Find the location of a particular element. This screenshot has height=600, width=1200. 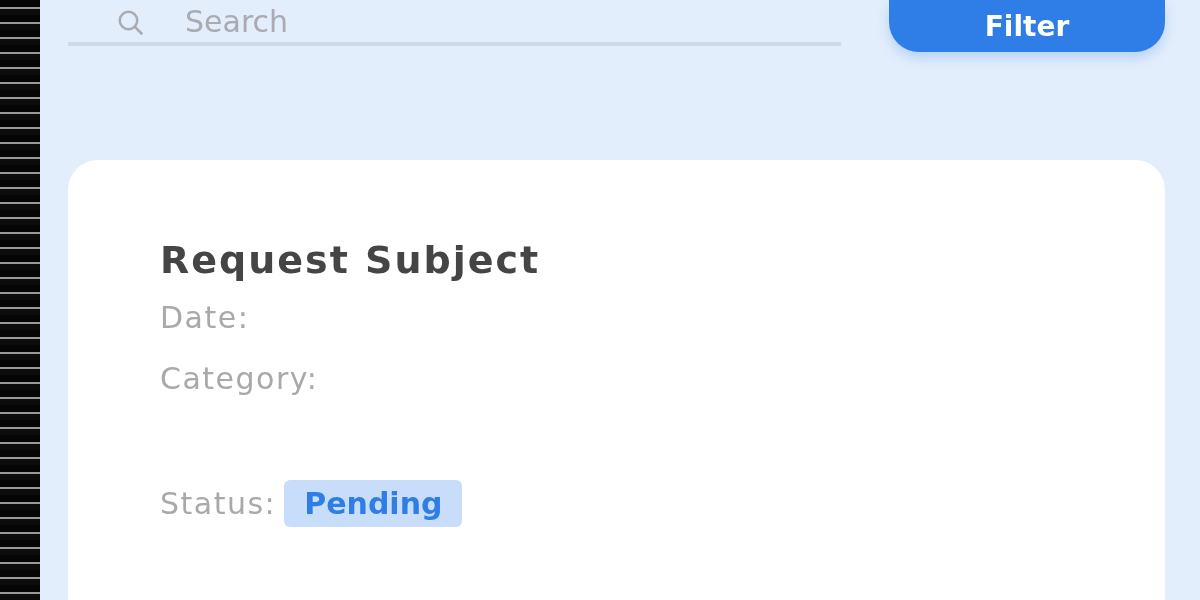

field-label: Date: is located at coordinates (205, 317).